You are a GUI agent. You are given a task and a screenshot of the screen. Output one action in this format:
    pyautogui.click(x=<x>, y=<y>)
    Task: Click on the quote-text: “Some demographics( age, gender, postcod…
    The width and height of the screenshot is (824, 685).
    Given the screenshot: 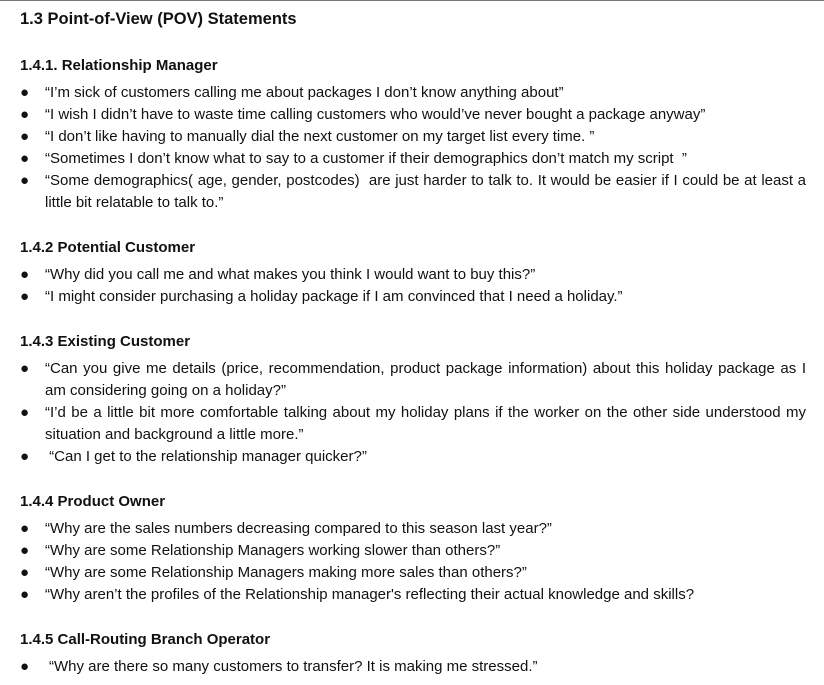 What is the action you would take?
    pyautogui.click(x=428, y=191)
    